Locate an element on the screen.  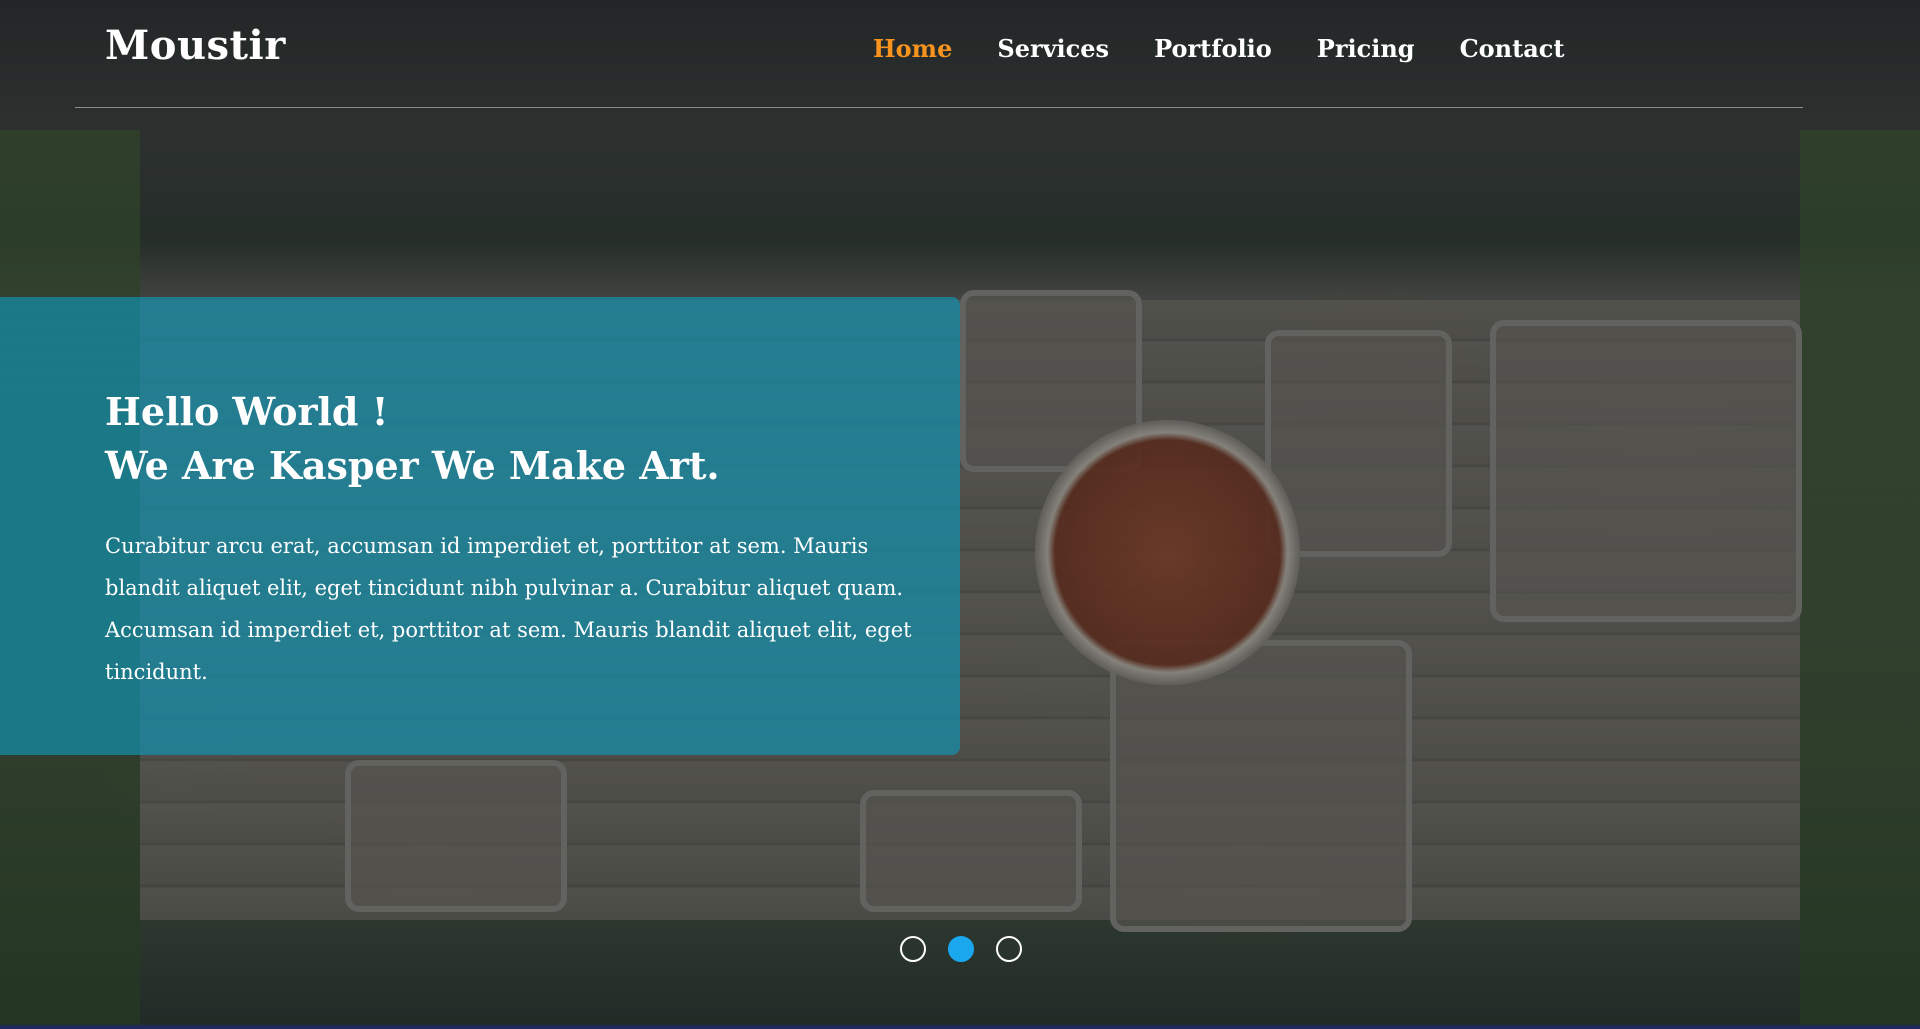
intro-title: Hello World ! We Are Kasper We Make Art. is located at coordinates (412, 439).